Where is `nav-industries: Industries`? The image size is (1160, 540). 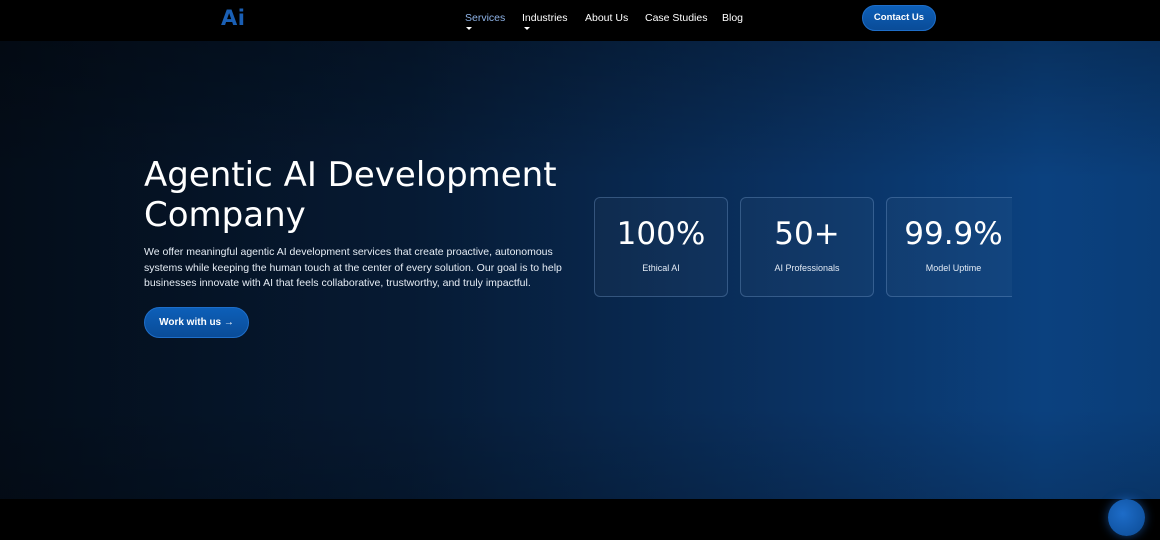 nav-industries: Industries is located at coordinates (545, 18).